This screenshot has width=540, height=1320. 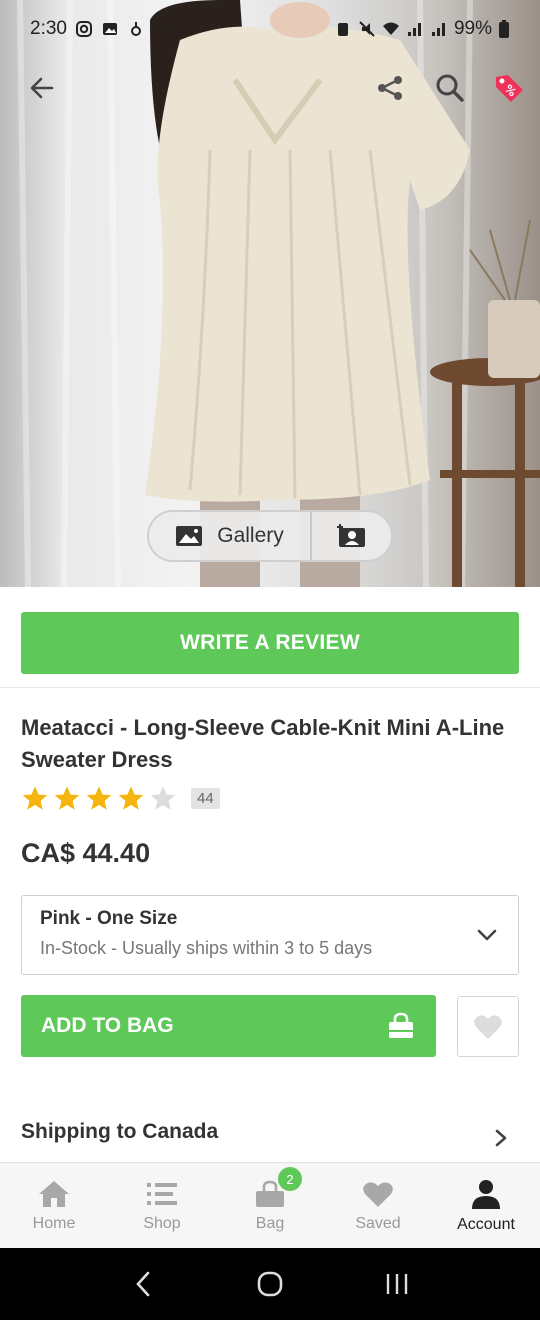 What do you see at coordinates (228, 1026) in the screenshot?
I see `add-to-bag-button: ADD TO BAG` at bounding box center [228, 1026].